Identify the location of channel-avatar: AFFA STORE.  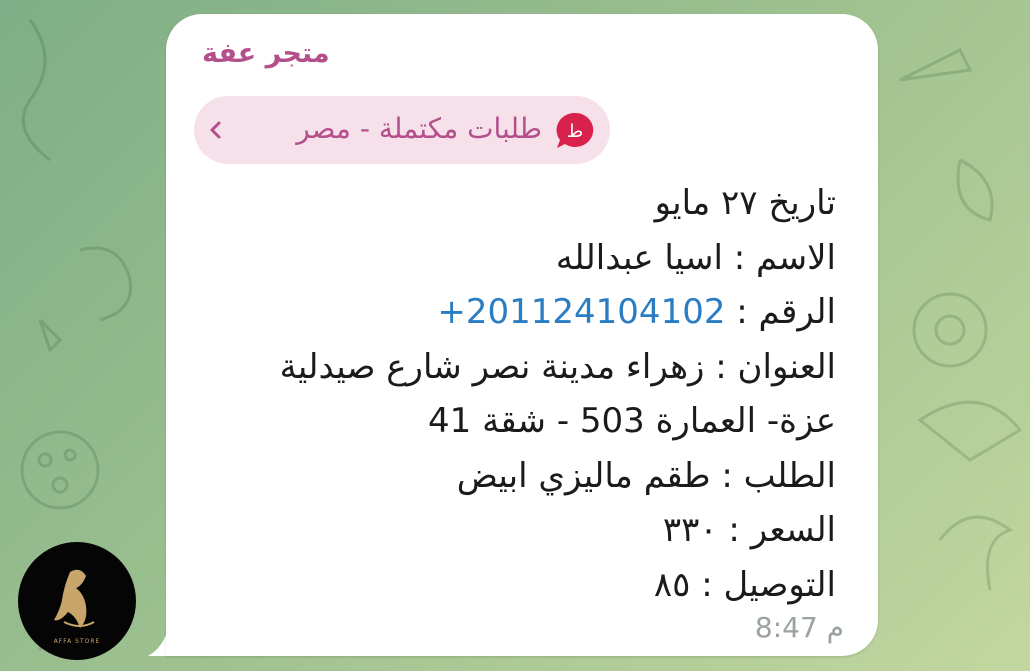
(77, 601).